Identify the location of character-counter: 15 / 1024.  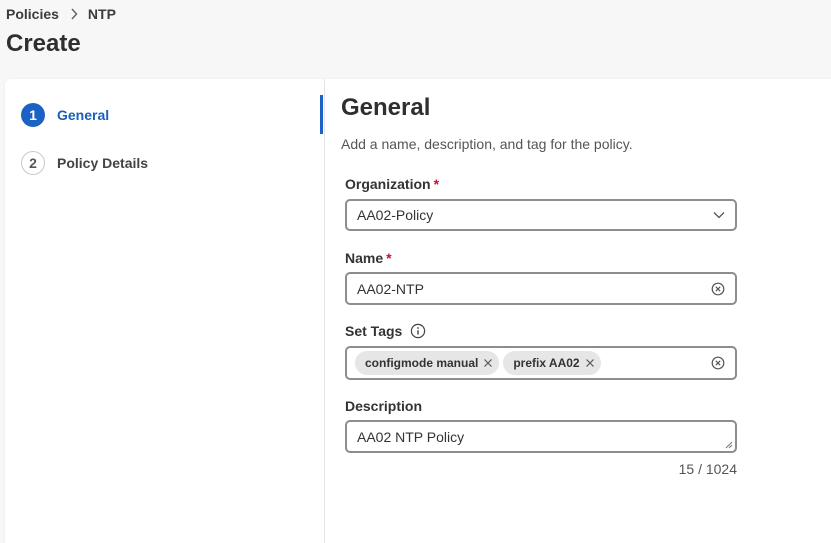
(707, 469).